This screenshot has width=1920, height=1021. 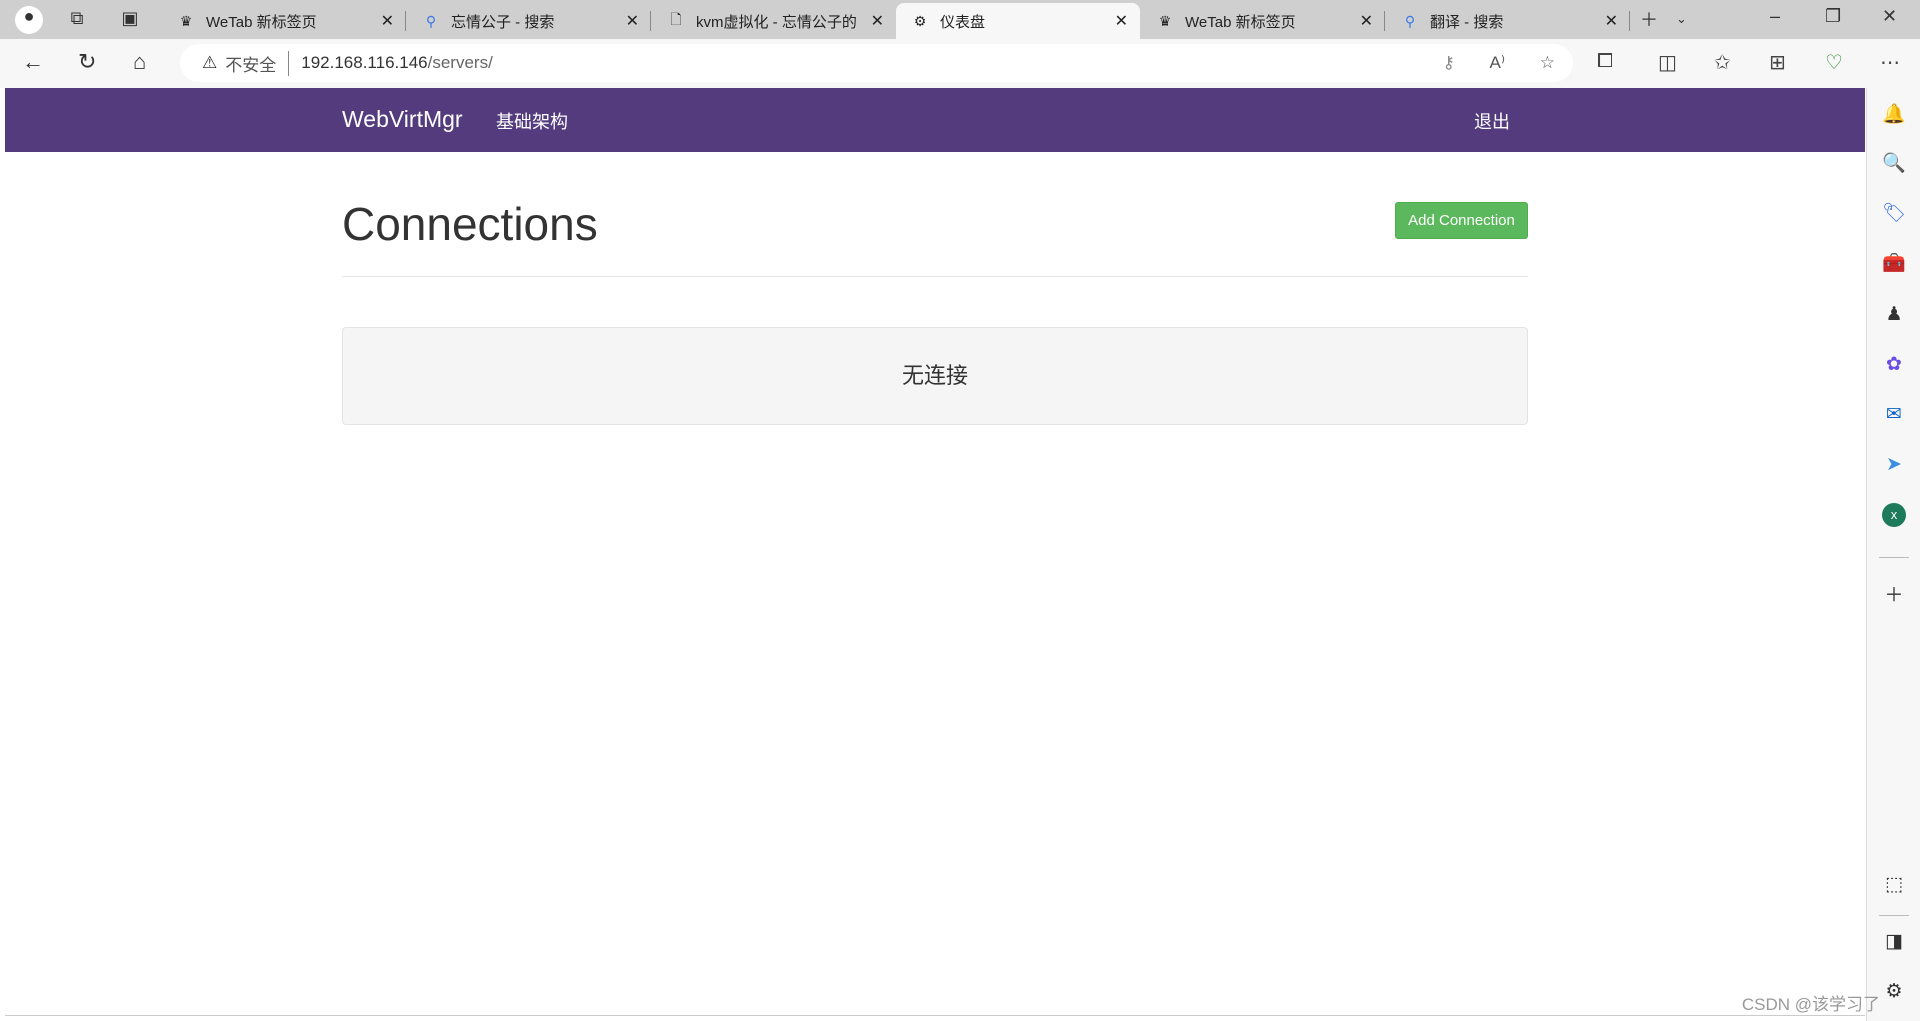 I want to click on restore-icon: ❐, so click(x=1833, y=16).